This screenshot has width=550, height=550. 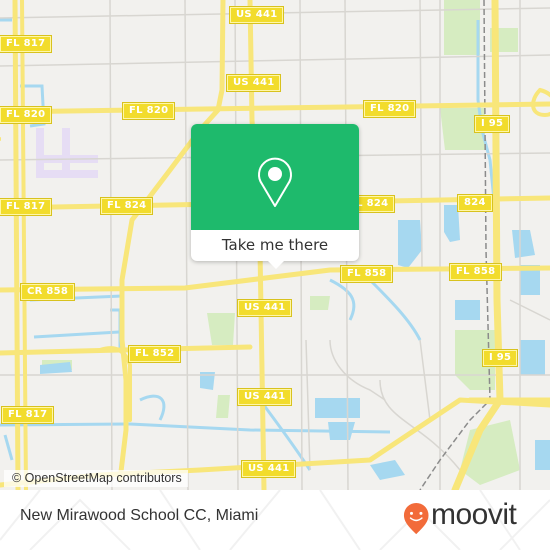 I want to click on popup-pointer, so click(x=276, y=264).